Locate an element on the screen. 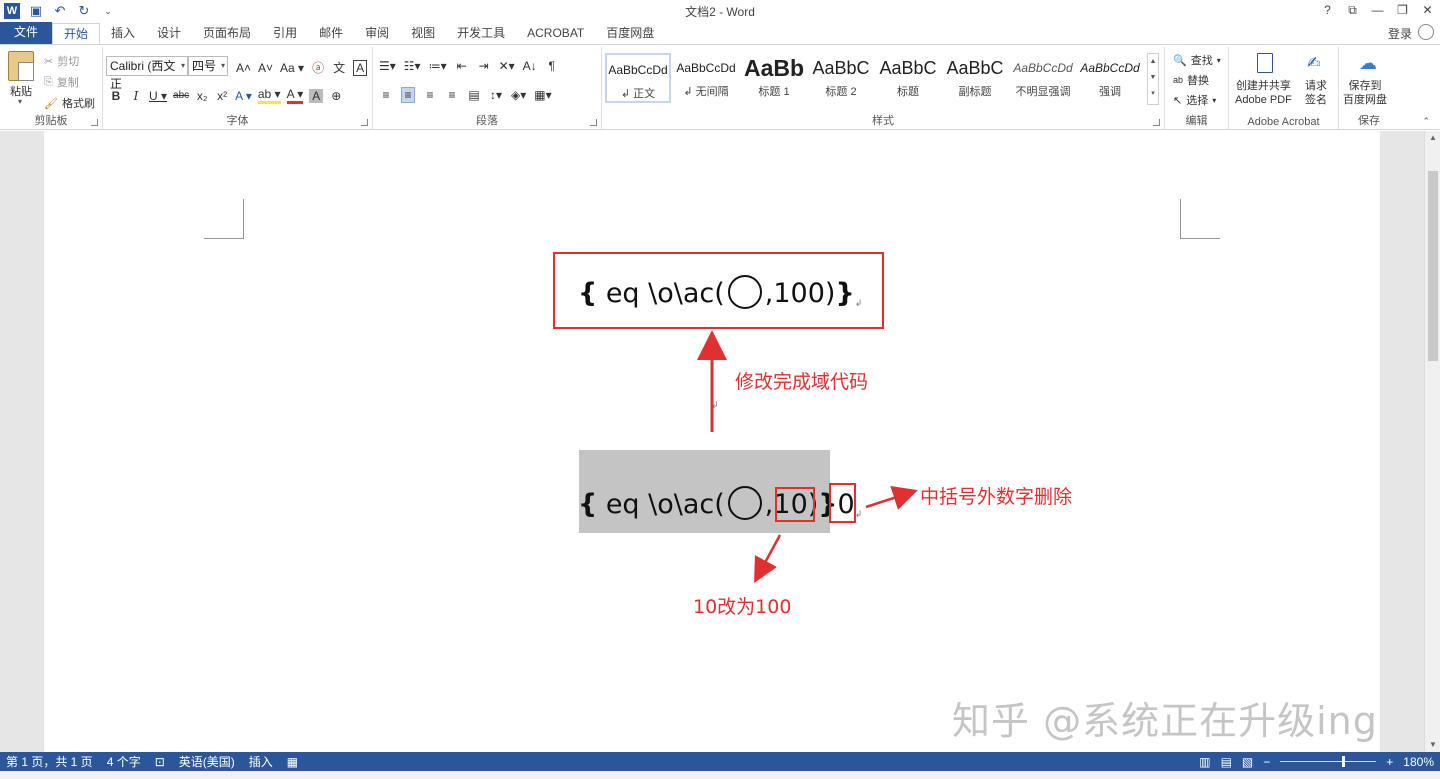 This screenshot has height=779, width=1440. tab-review: 审阅 is located at coordinates (377, 33).